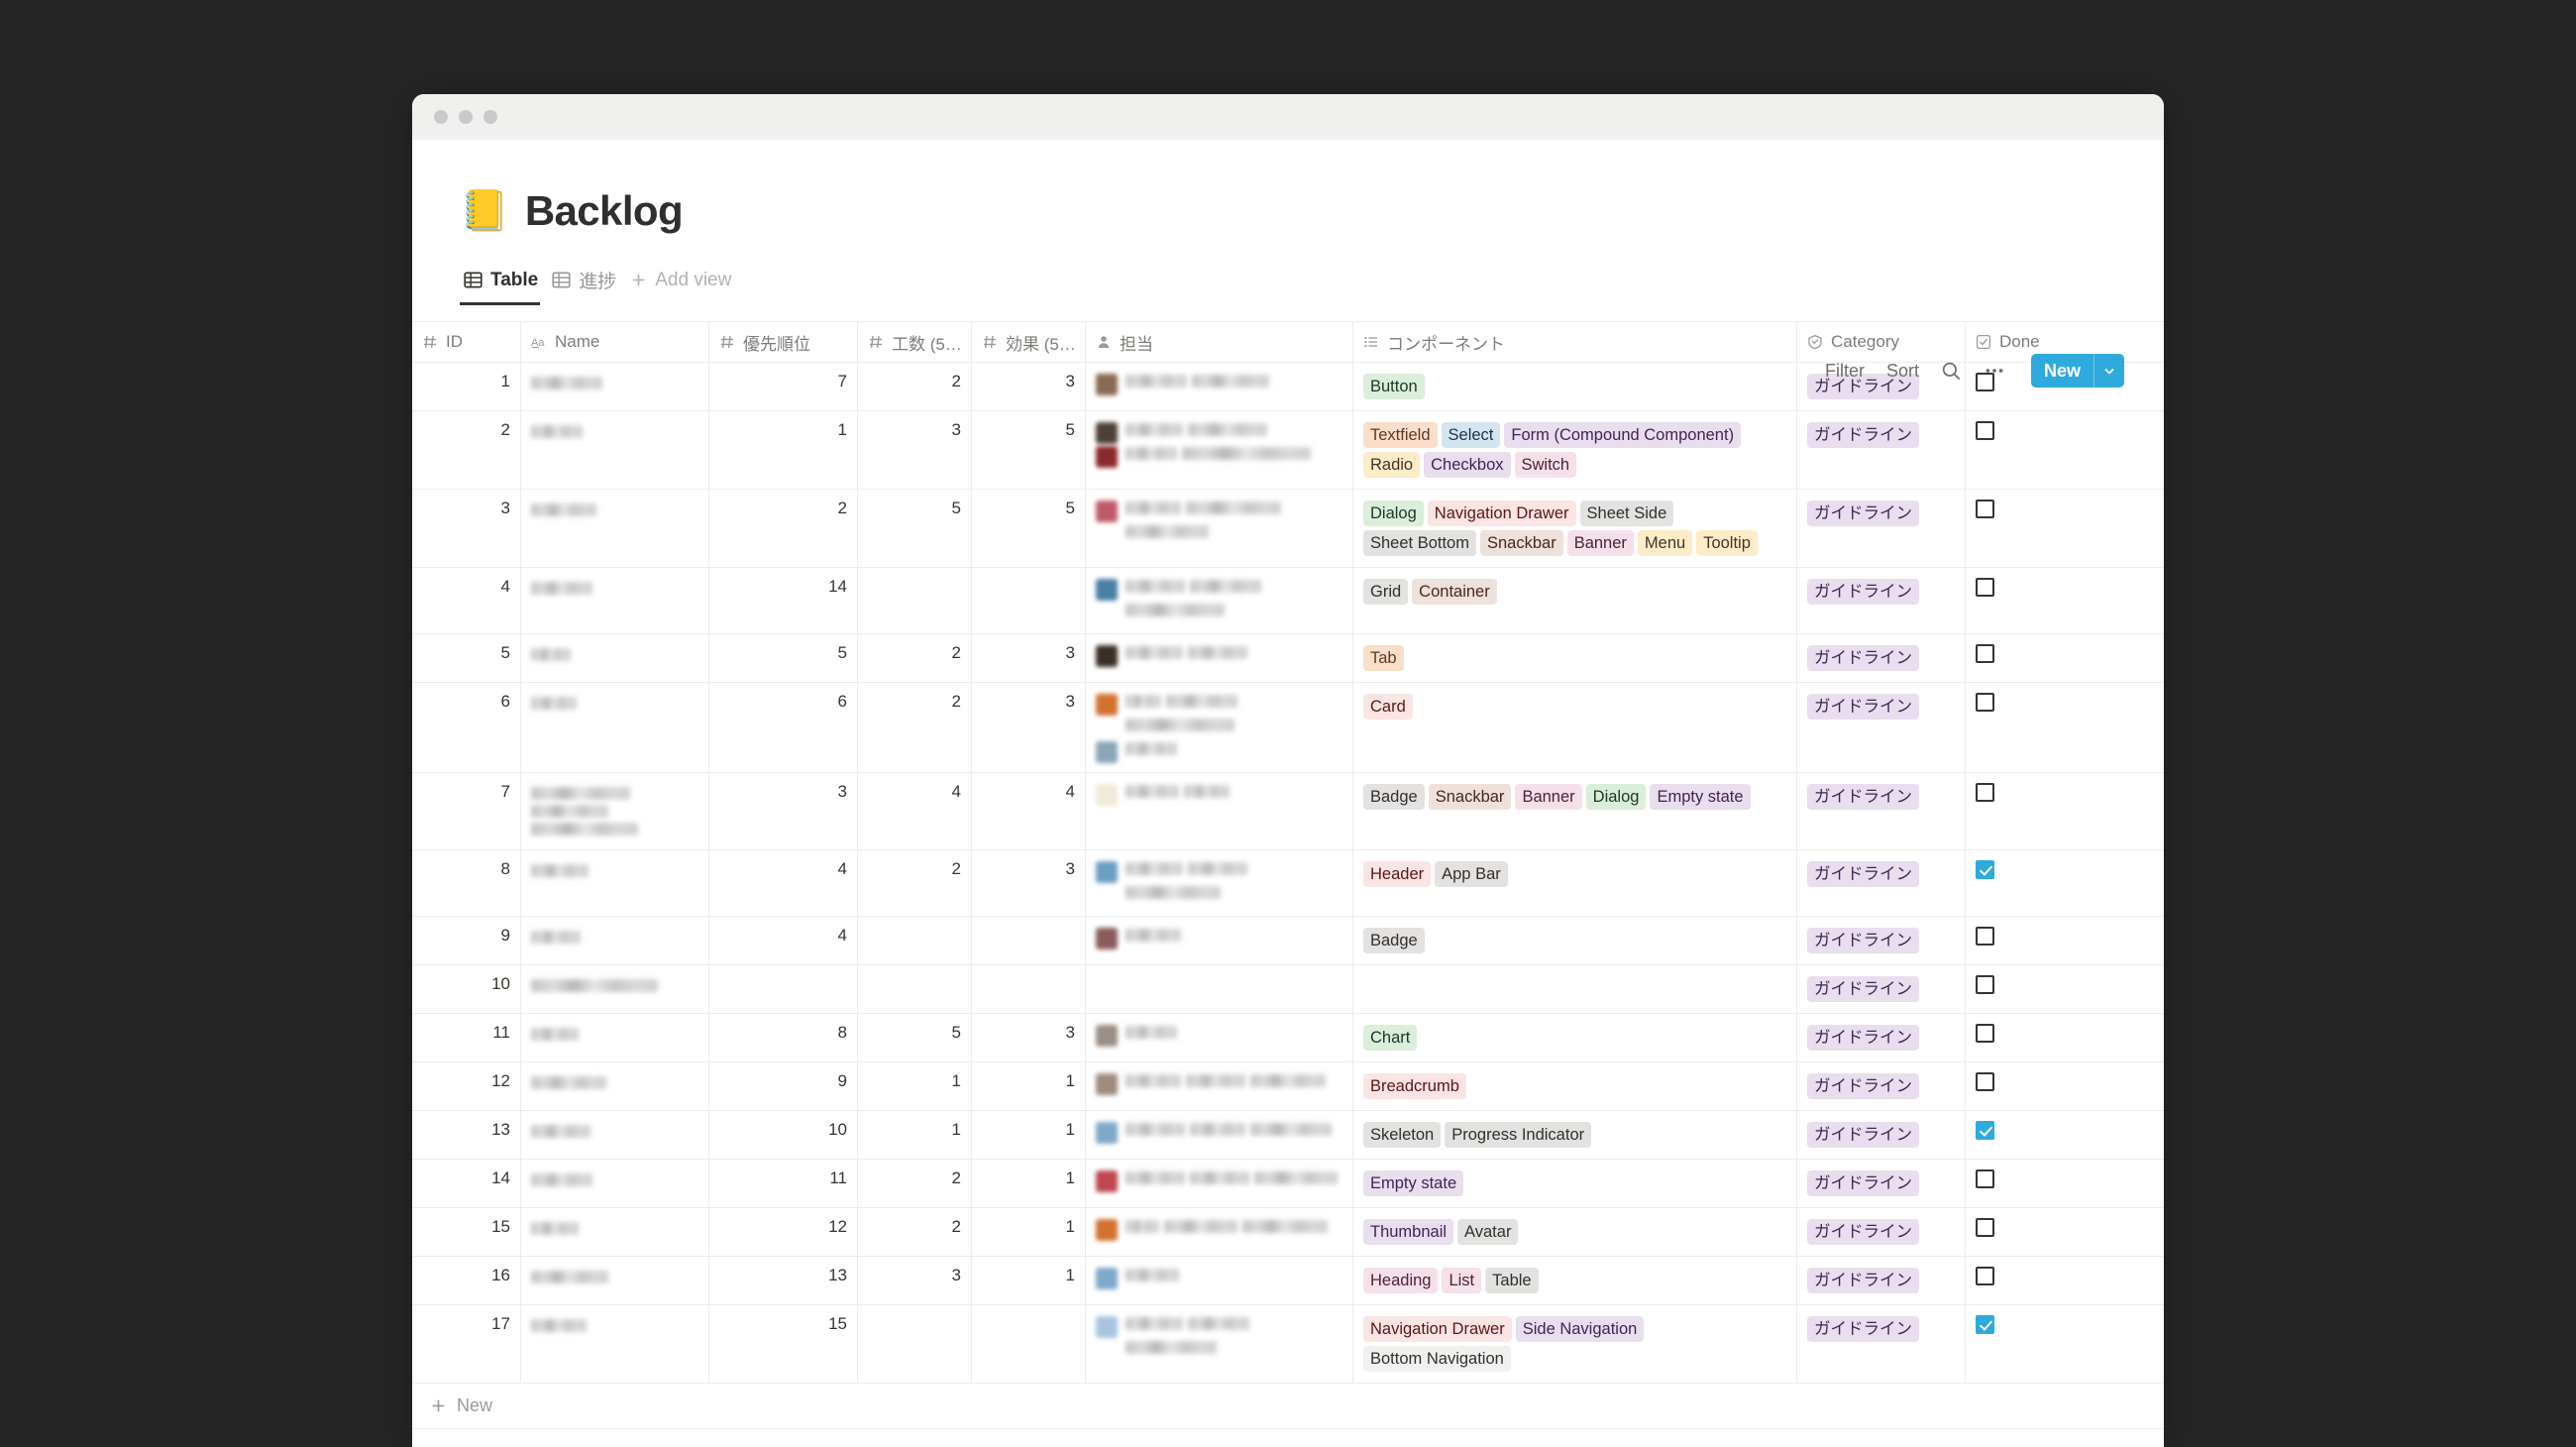  I want to click on cell-comp: Skeleton Progress Indicator, so click(1575, 1135).